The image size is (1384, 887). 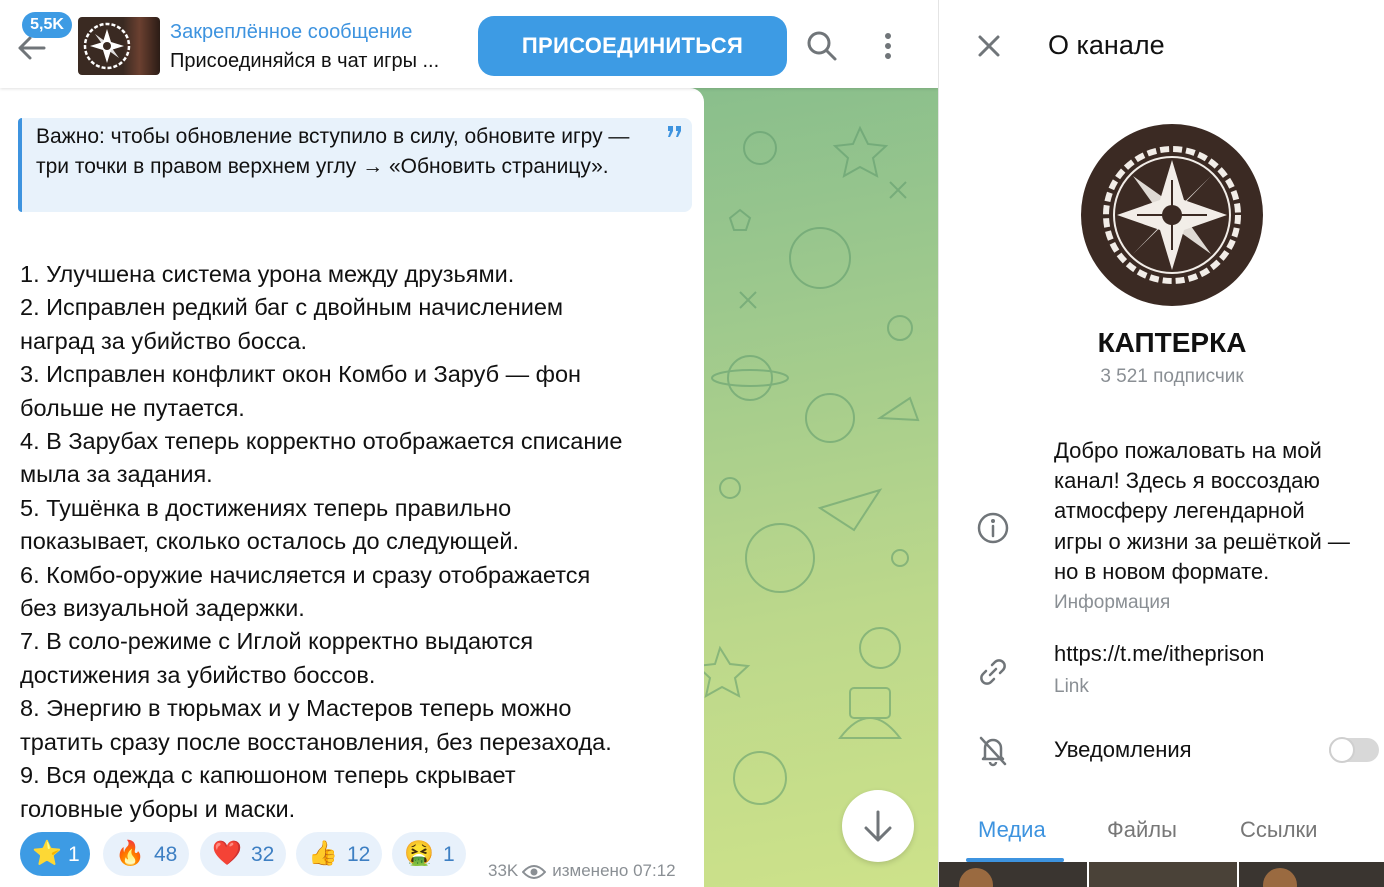 I want to click on close-icon, so click(x=989, y=46).